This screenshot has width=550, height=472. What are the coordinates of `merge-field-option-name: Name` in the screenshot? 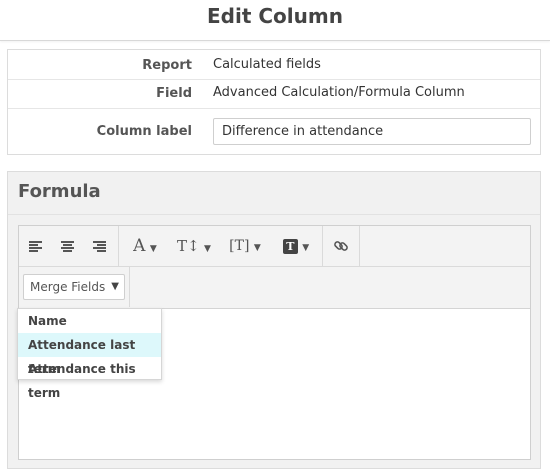 It's located at (89, 321).